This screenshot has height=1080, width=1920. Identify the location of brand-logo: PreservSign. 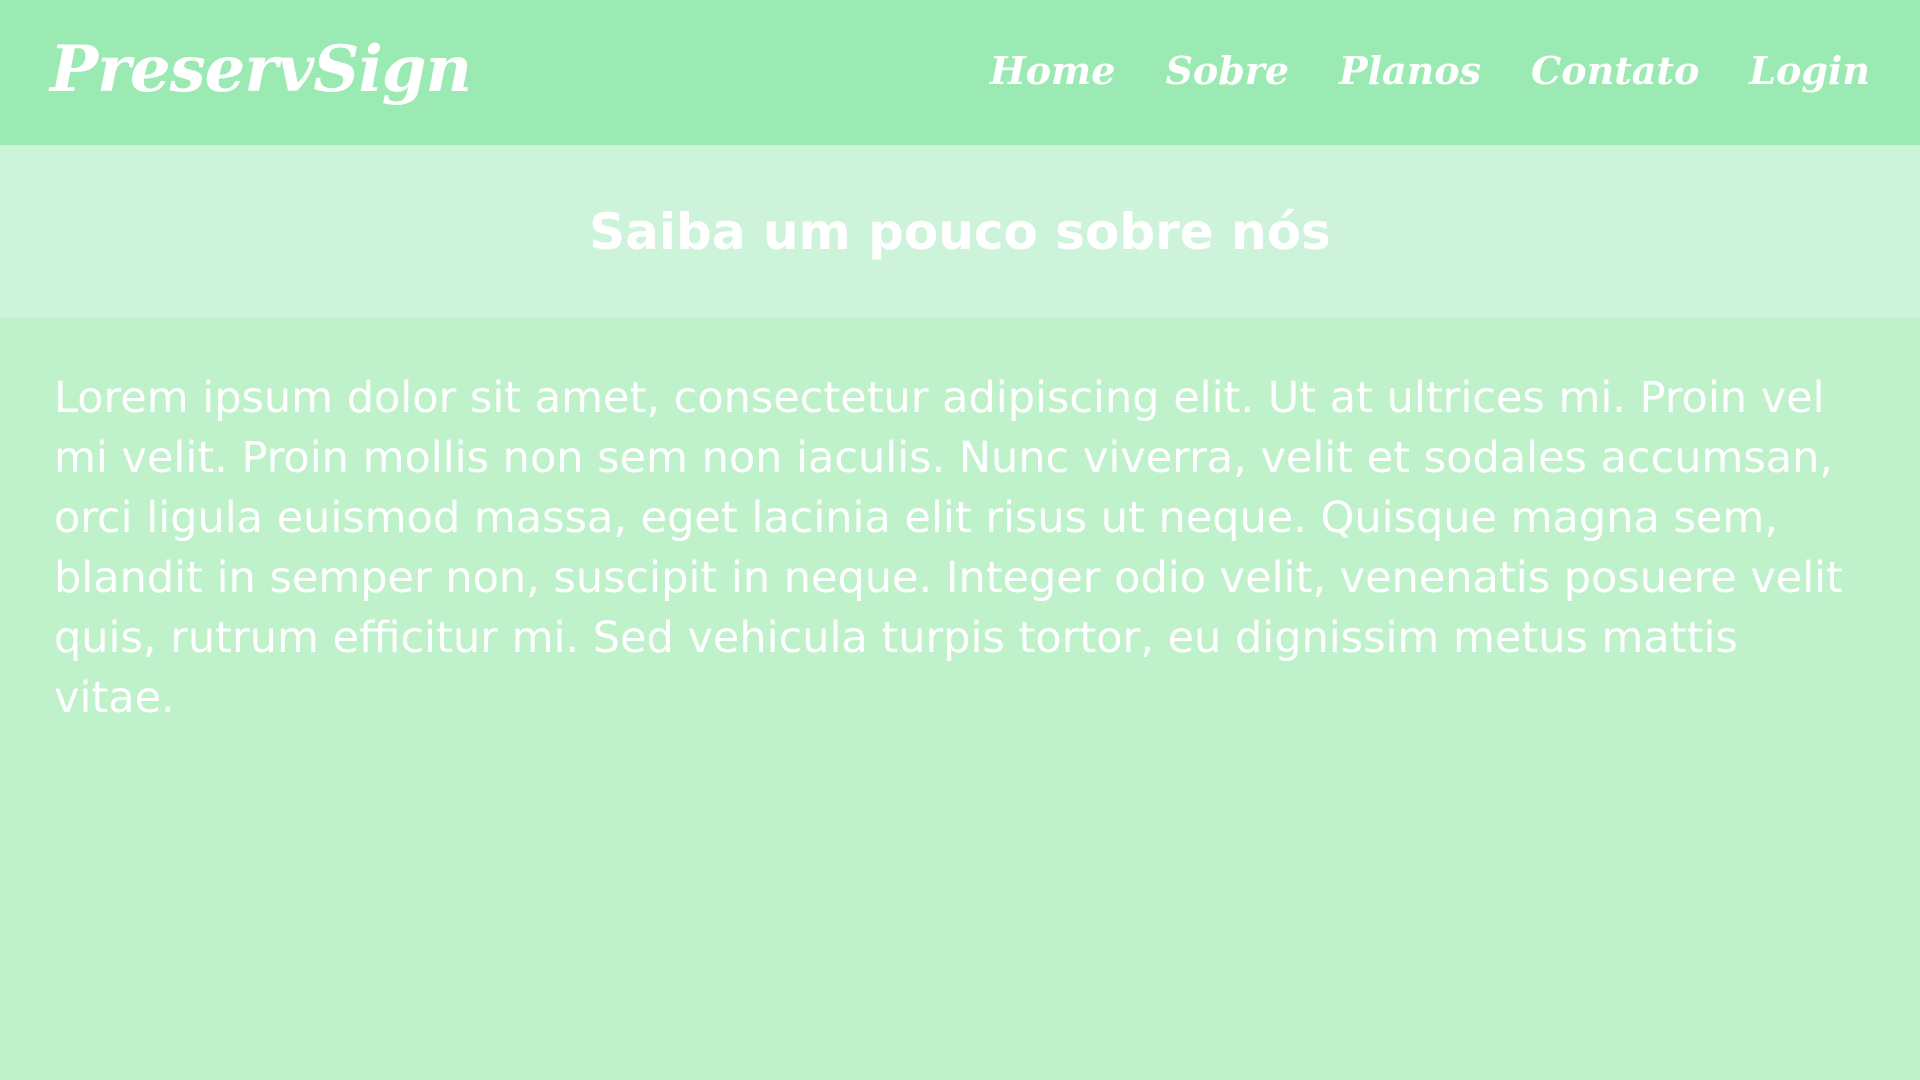
(261, 70).